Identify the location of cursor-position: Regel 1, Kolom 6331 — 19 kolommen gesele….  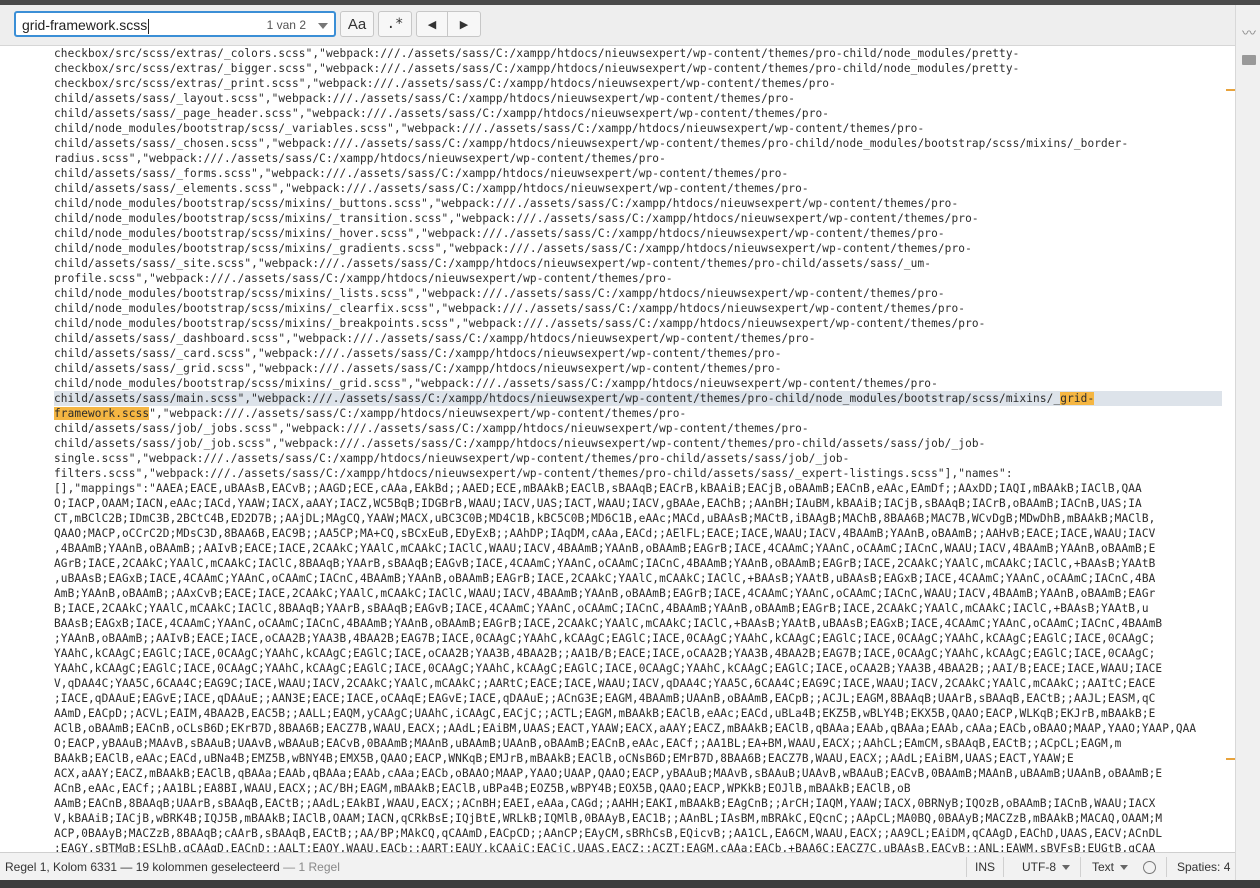
(172, 867).